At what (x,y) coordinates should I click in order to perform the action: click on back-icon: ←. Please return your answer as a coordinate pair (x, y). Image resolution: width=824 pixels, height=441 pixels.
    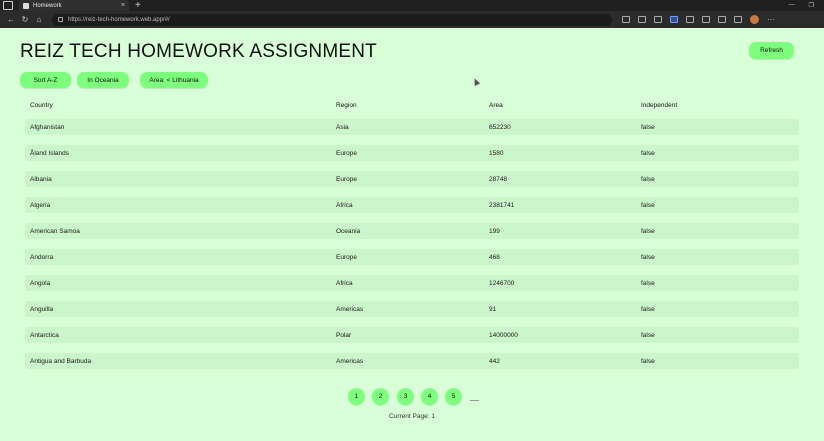
    Looking at the image, I should click on (11, 19).